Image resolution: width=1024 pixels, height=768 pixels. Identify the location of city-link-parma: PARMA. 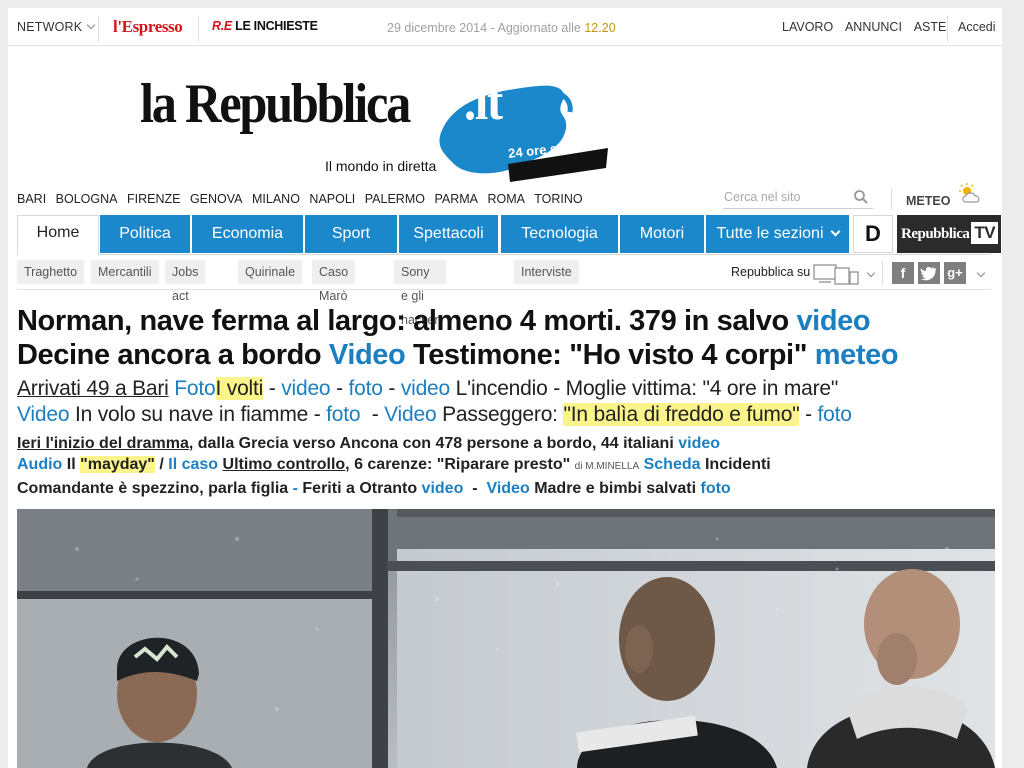
(456, 199).